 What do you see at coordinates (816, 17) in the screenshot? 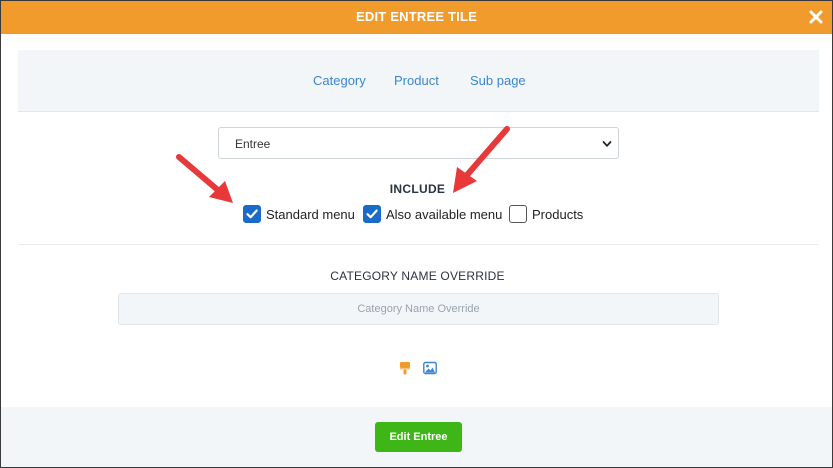
I see `close-icon` at bounding box center [816, 17].